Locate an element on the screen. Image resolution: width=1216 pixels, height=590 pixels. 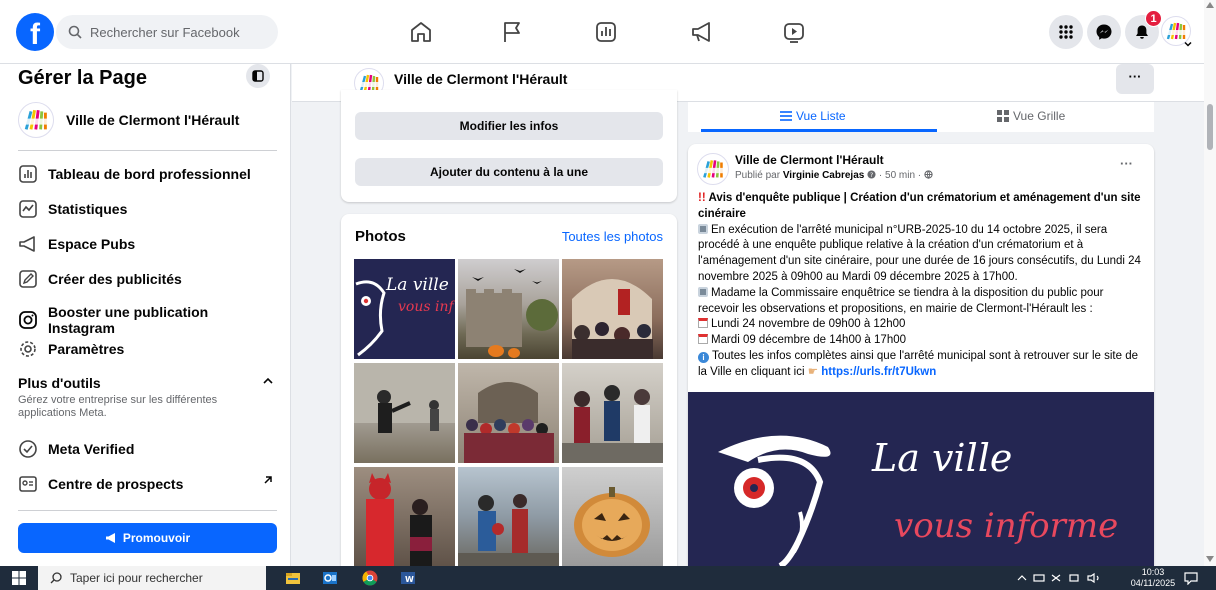
post-options-button: ··· is located at coordinates (1126, 163).